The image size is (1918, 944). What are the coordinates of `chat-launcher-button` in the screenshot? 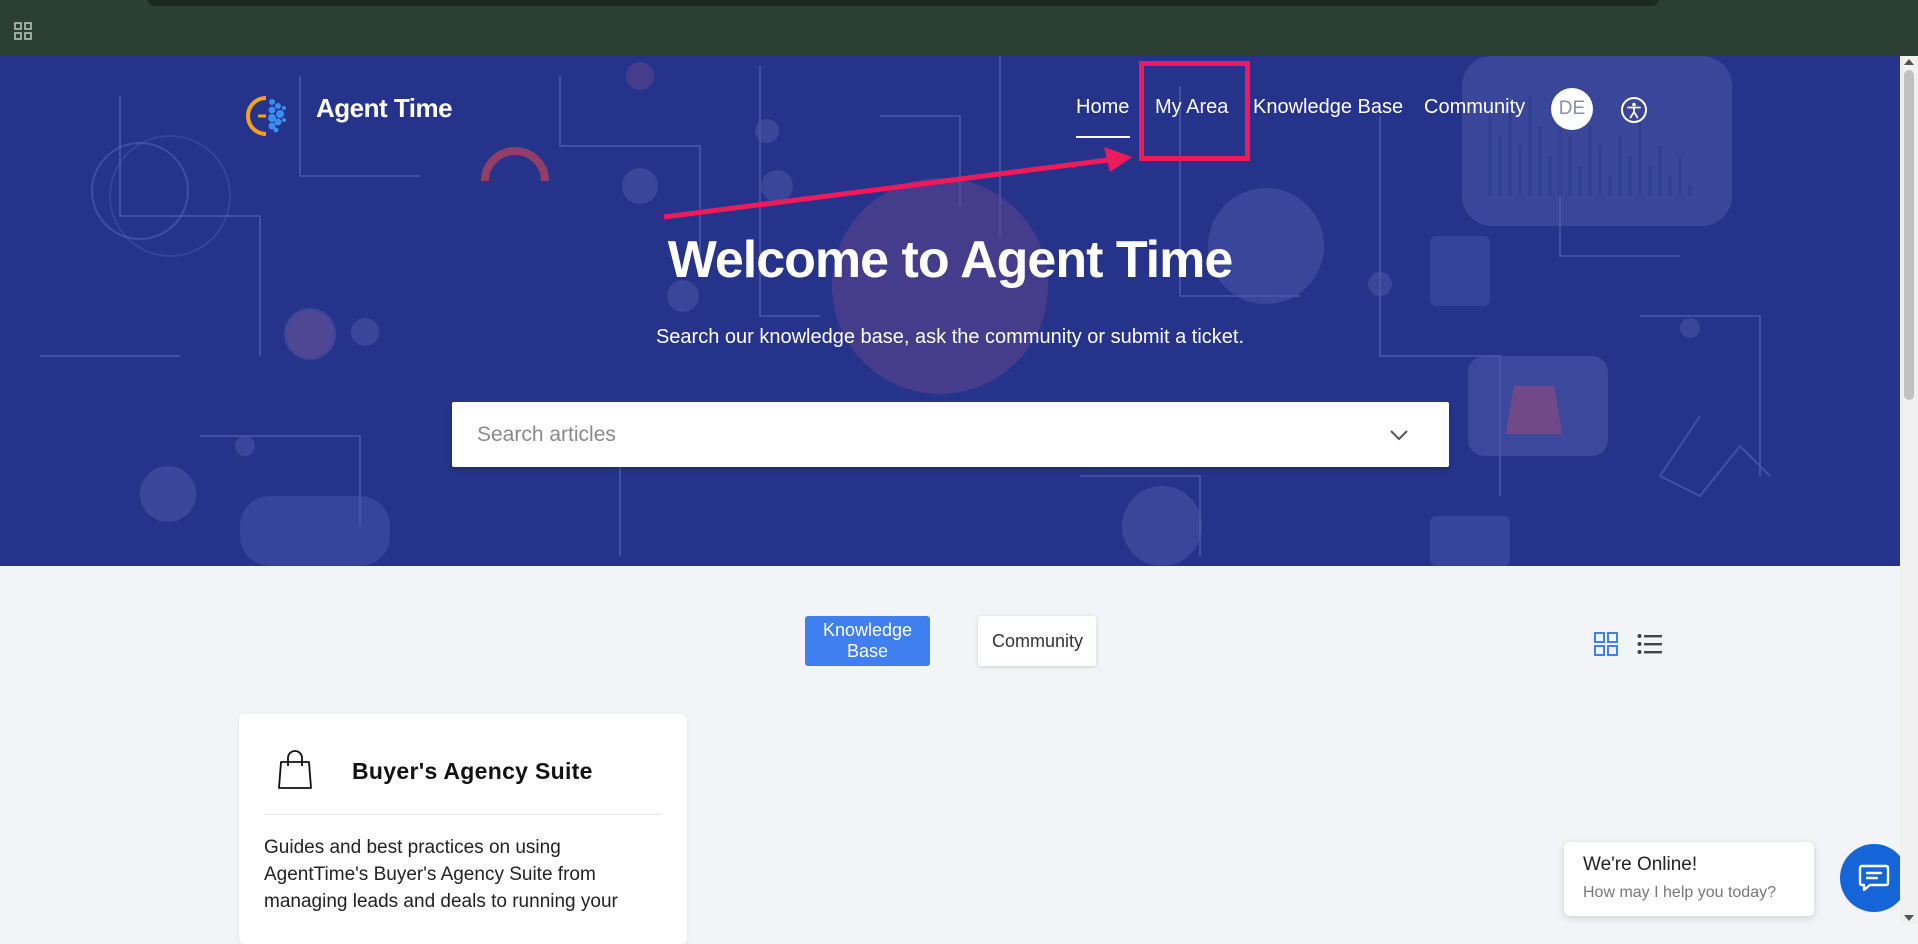 It's located at (1874, 878).